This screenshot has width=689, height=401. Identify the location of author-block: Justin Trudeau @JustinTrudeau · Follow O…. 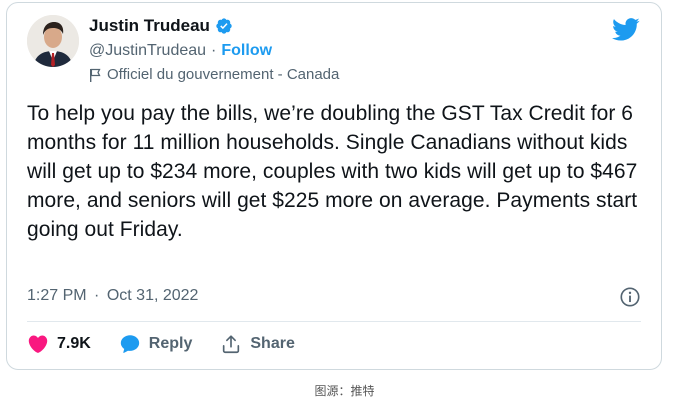
(214, 49).